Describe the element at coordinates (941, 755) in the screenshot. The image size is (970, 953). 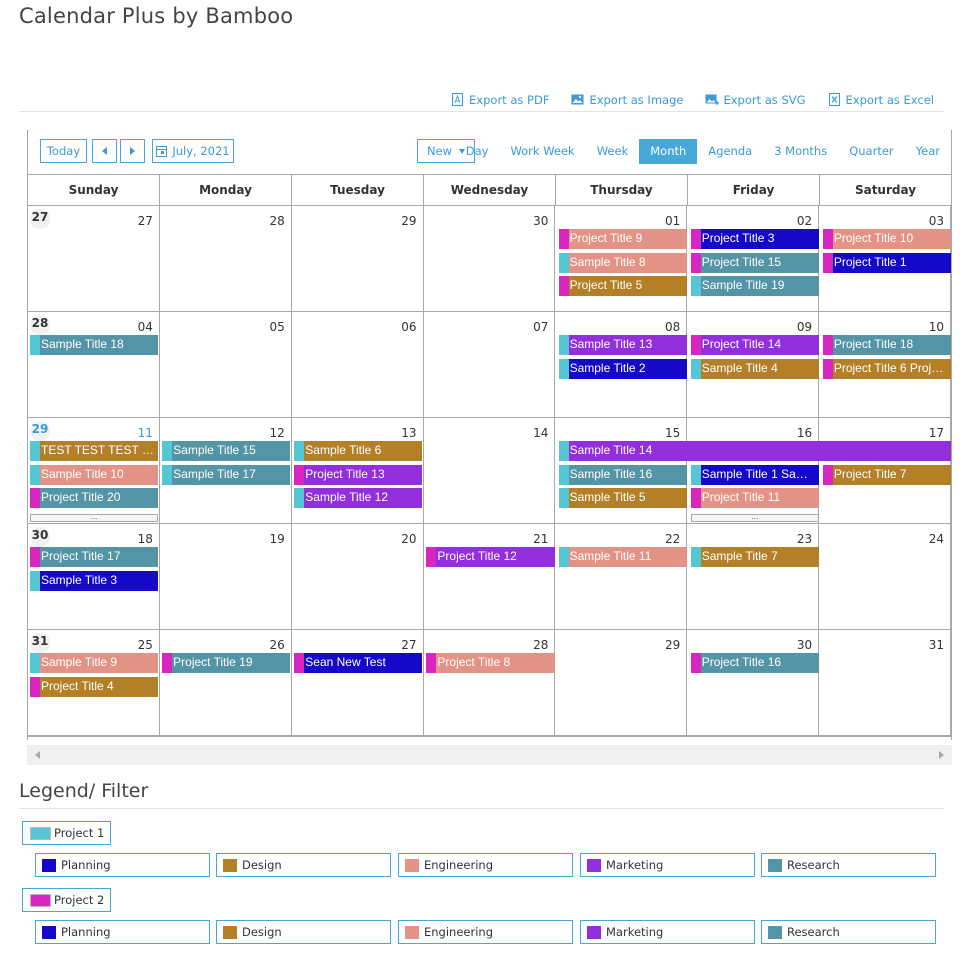
I see `scroll-right-icon` at that location.